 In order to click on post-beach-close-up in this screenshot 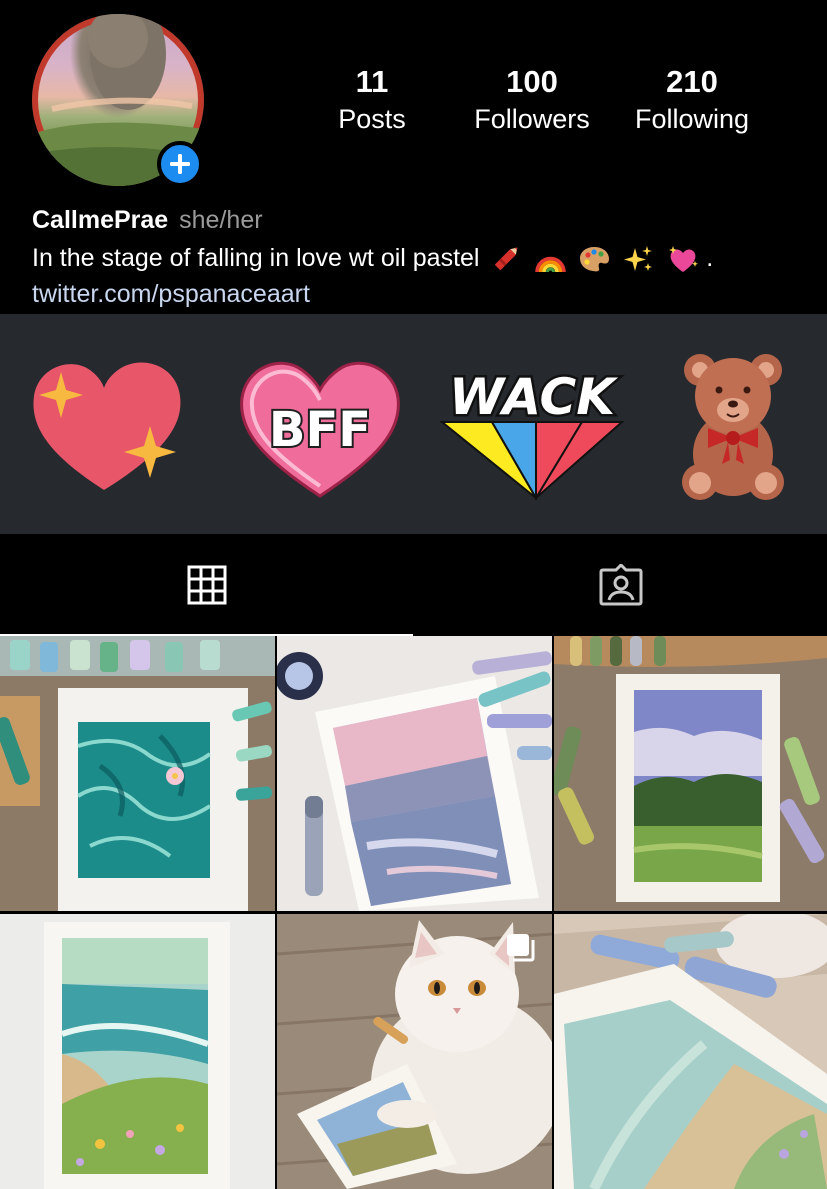, I will do `click(690, 1051)`.